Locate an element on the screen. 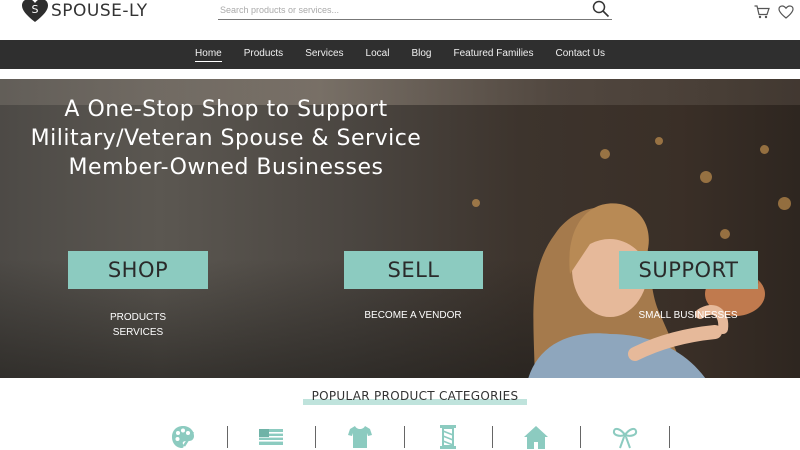  nav-item-home: Home is located at coordinates (208, 55).